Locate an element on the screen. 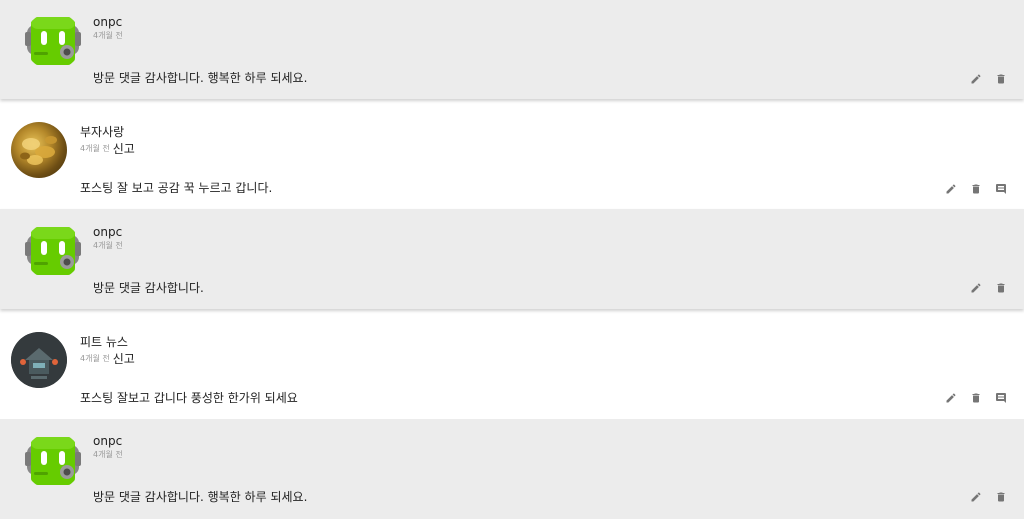 This screenshot has height=519, width=1024. comment-text: 포스팅 잘보고 갑니다 풍성한 한가위 되세요 is located at coordinates (189, 398).